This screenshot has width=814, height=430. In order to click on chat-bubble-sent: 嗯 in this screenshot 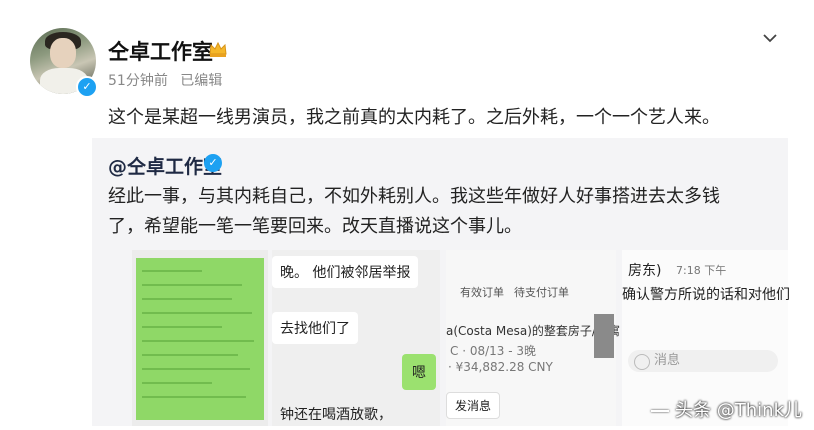, I will do `click(419, 372)`.